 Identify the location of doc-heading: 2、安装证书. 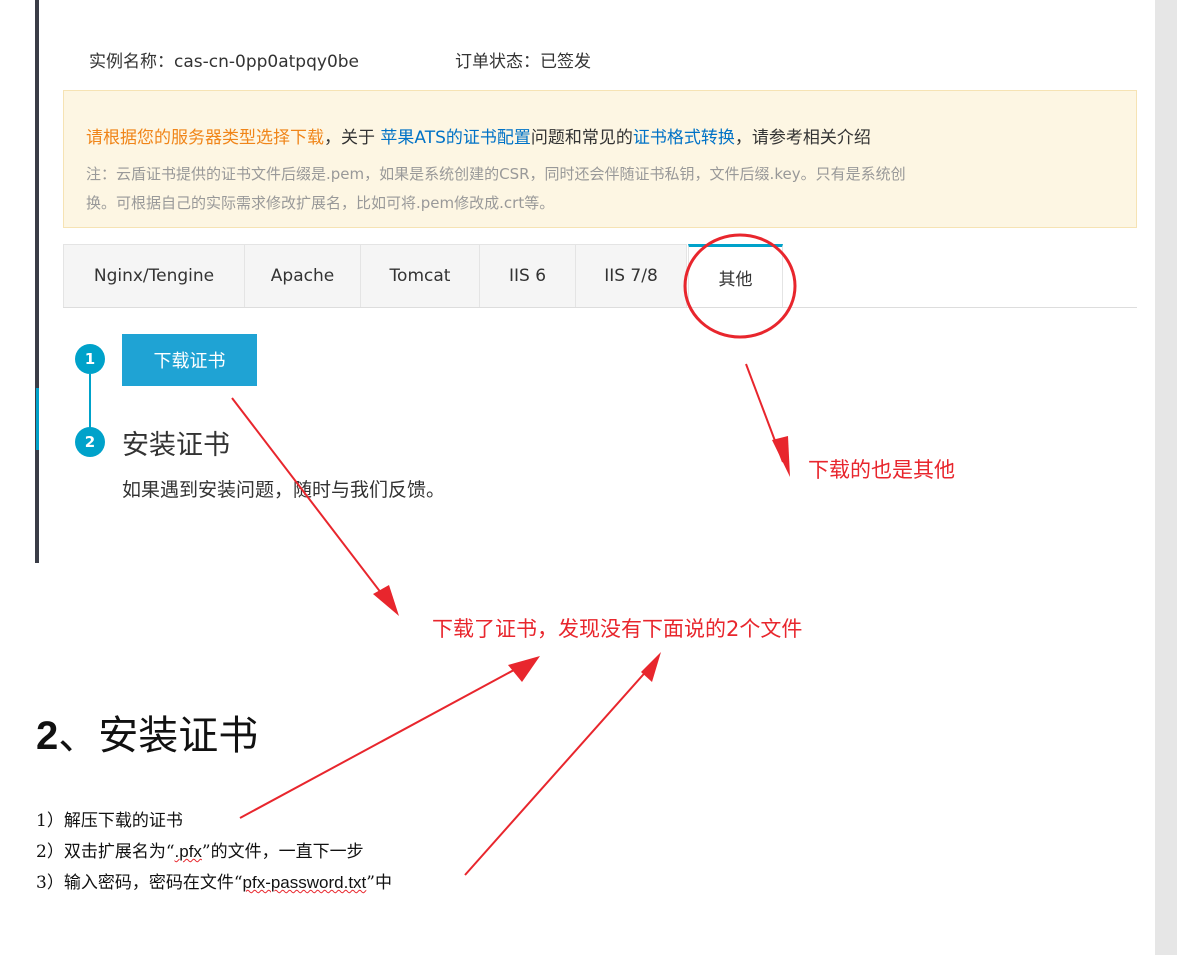
(147, 732).